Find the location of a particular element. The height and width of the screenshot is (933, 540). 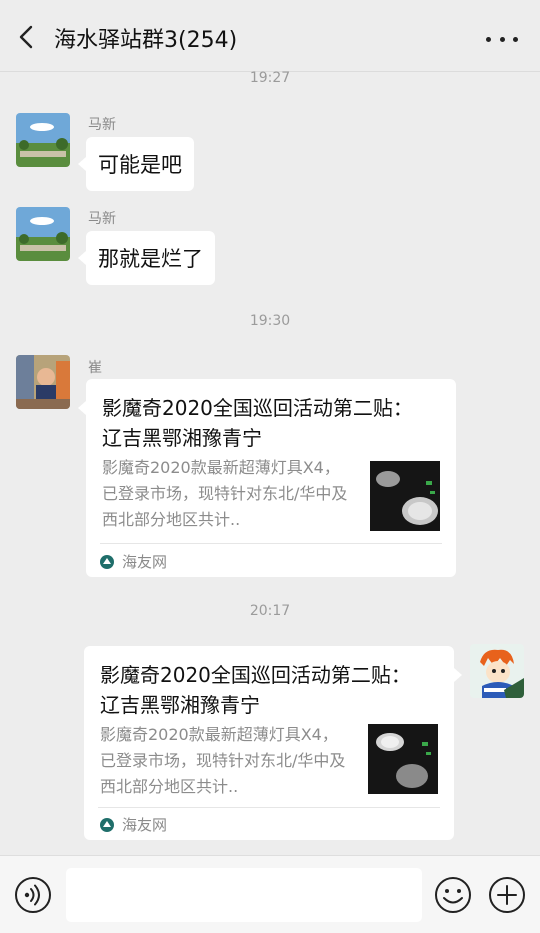

timestamp: 19:27 is located at coordinates (270, 78).